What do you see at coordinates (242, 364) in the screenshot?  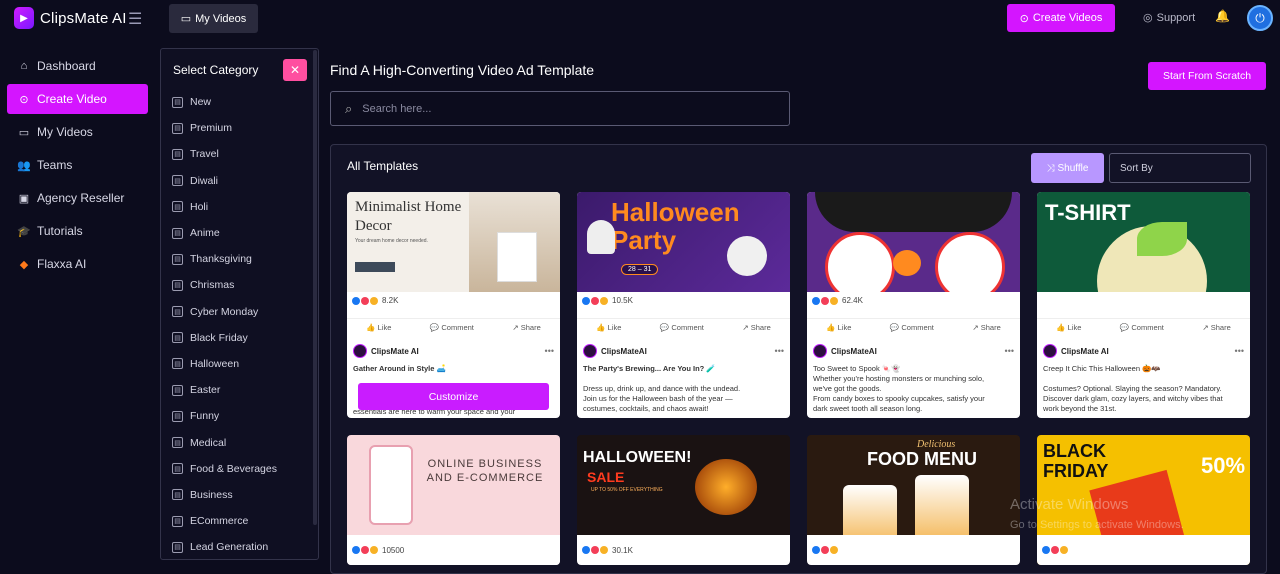 I see `category-item-halloween: ▤ Halloween` at bounding box center [242, 364].